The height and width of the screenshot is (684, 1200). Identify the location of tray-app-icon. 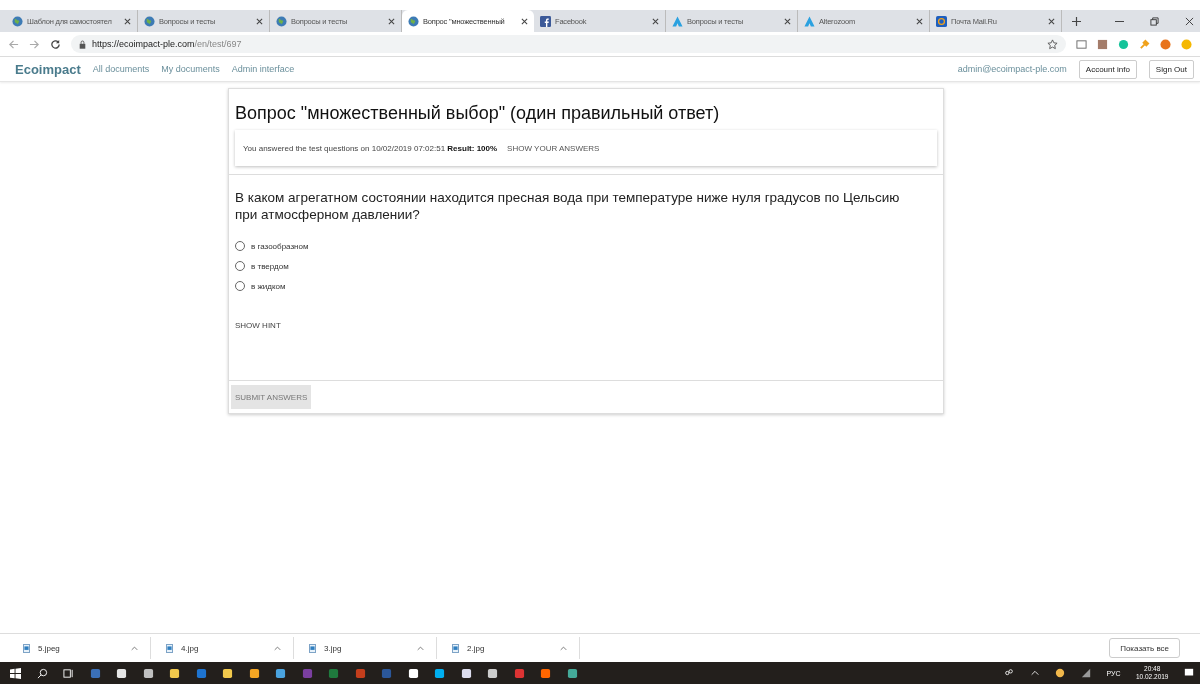
(1060, 673).